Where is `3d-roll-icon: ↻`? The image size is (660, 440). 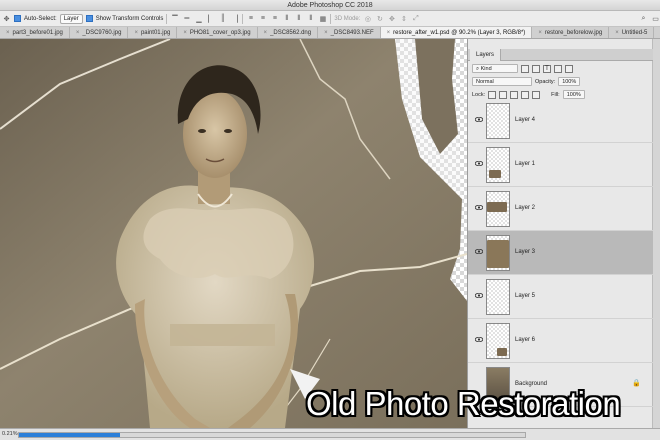
3d-roll-icon: ↻ is located at coordinates (379, 18).